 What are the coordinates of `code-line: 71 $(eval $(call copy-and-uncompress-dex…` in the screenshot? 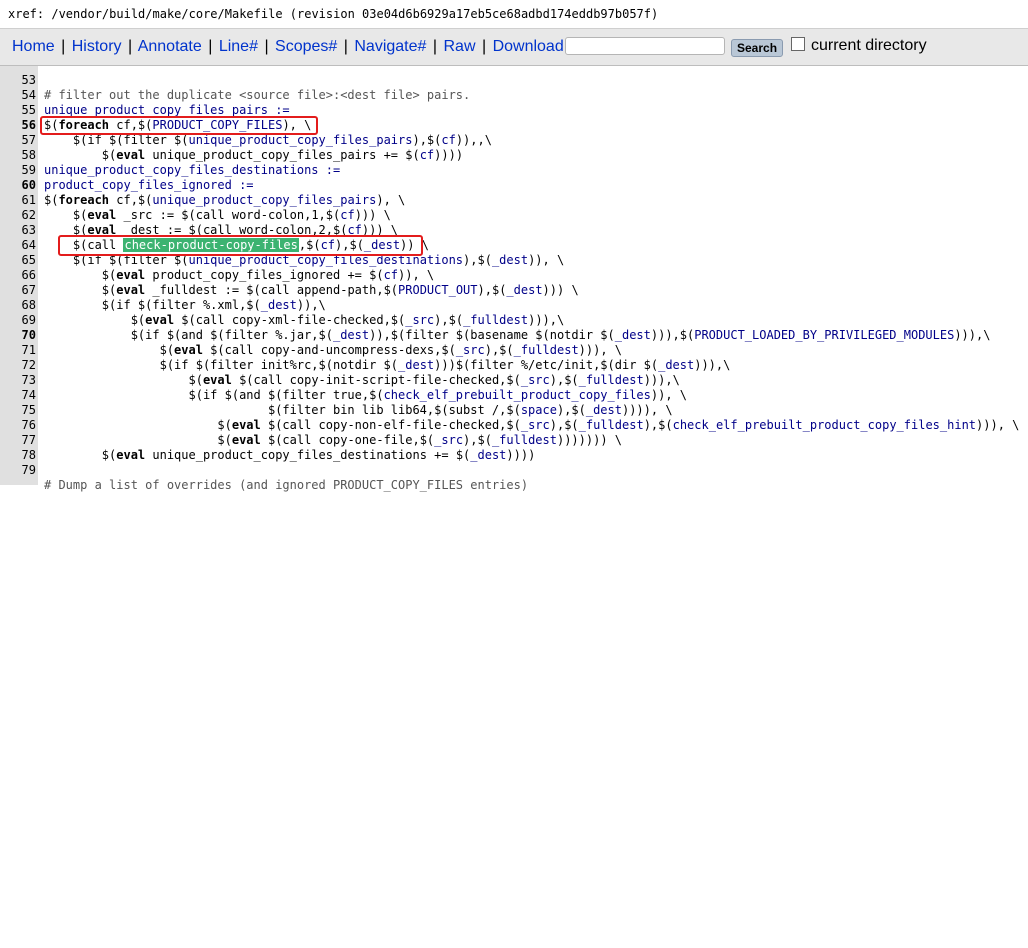 It's located at (514, 350).